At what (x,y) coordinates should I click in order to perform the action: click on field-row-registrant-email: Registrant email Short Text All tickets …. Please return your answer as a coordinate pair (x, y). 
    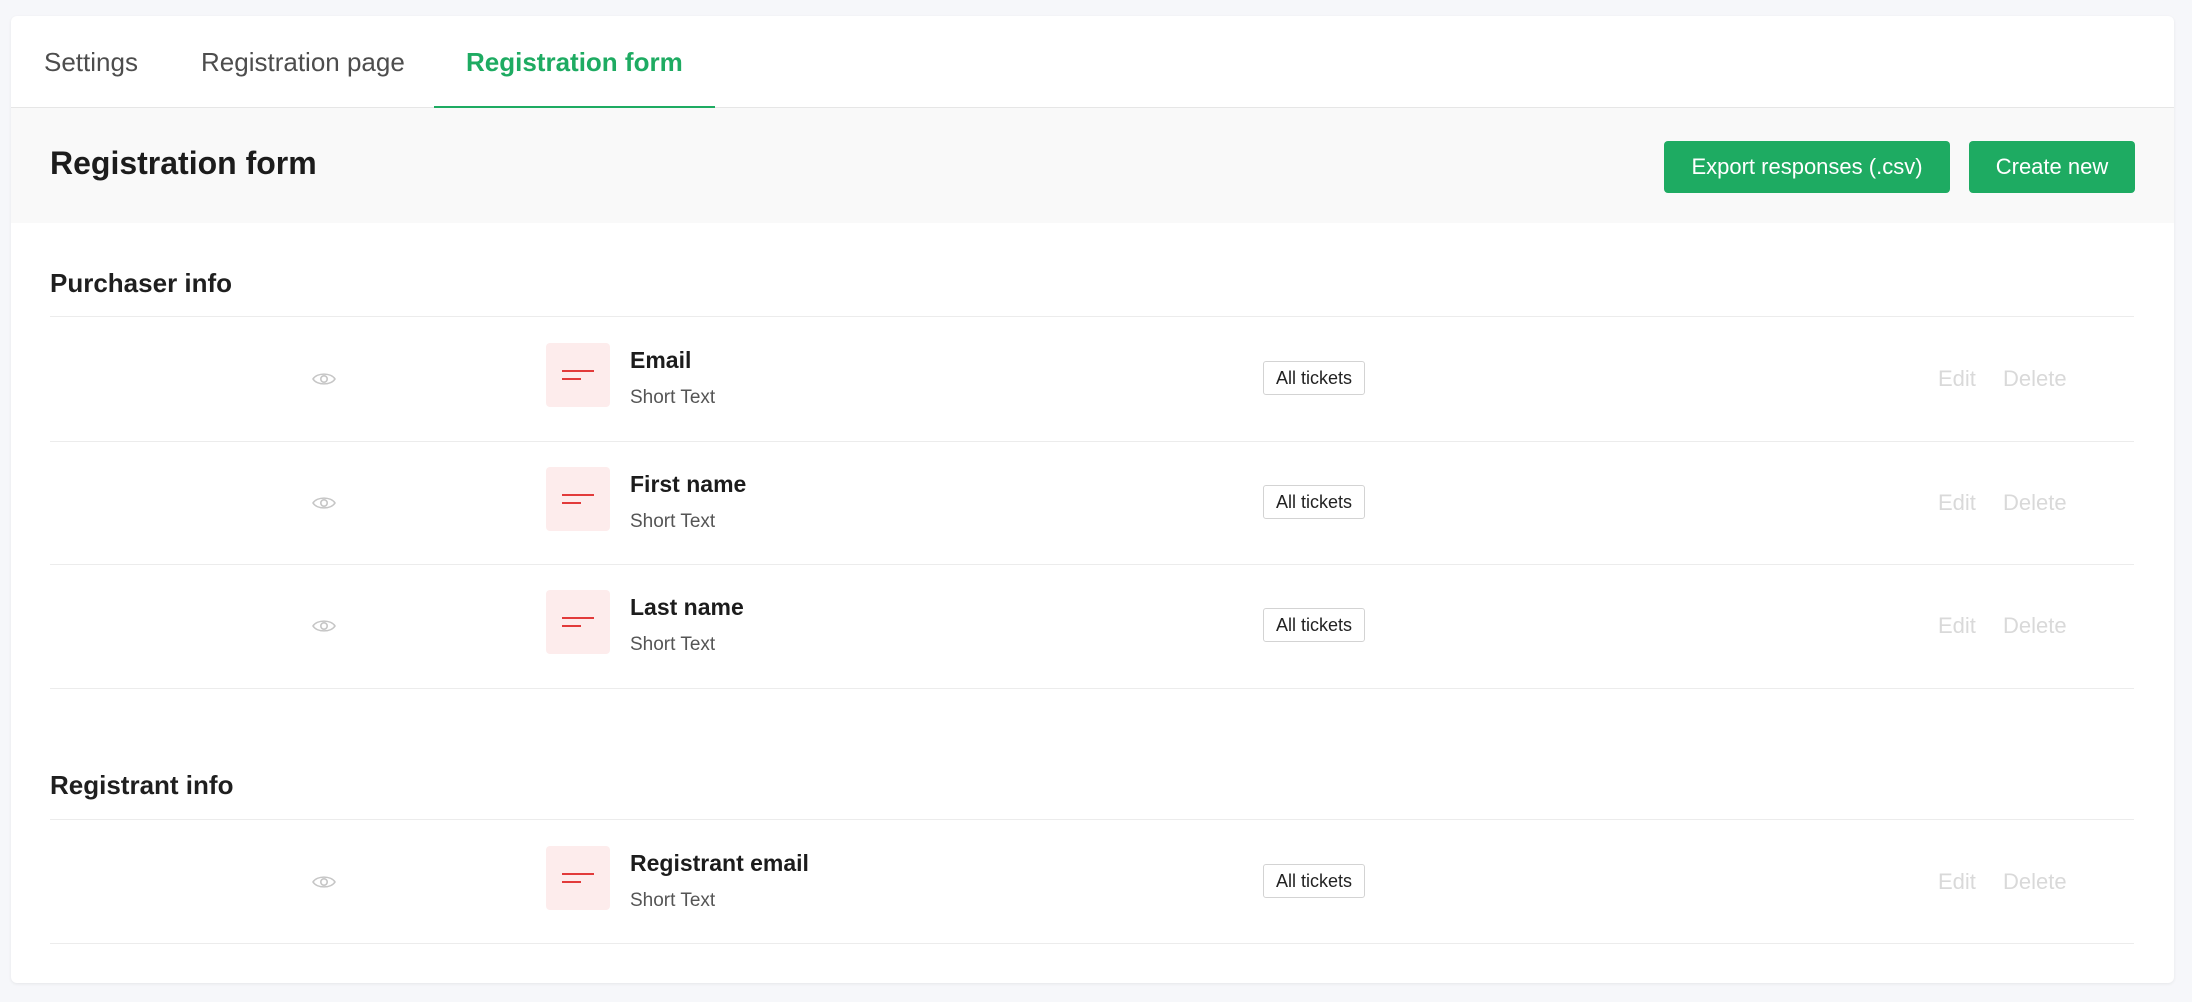
    Looking at the image, I should click on (1092, 882).